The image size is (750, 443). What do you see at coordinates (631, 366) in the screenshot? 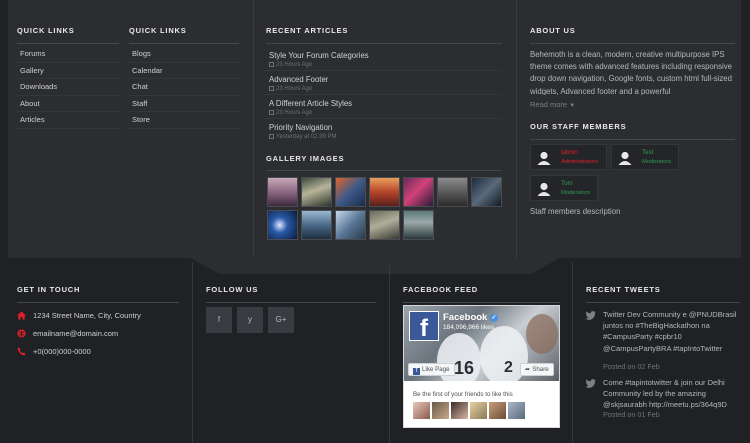
I see `tweet-date: Posted on 02 Feb` at bounding box center [631, 366].